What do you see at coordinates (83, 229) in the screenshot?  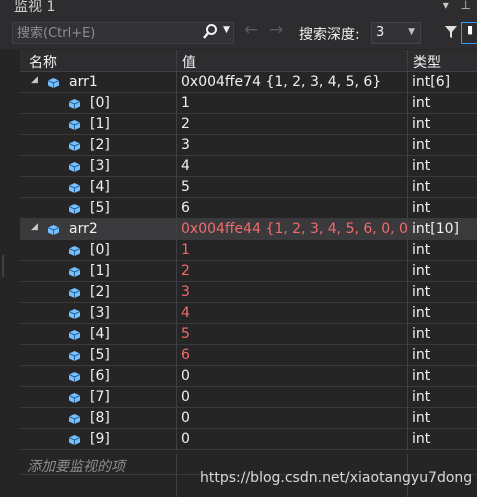 I see `watch-name: arr2` at bounding box center [83, 229].